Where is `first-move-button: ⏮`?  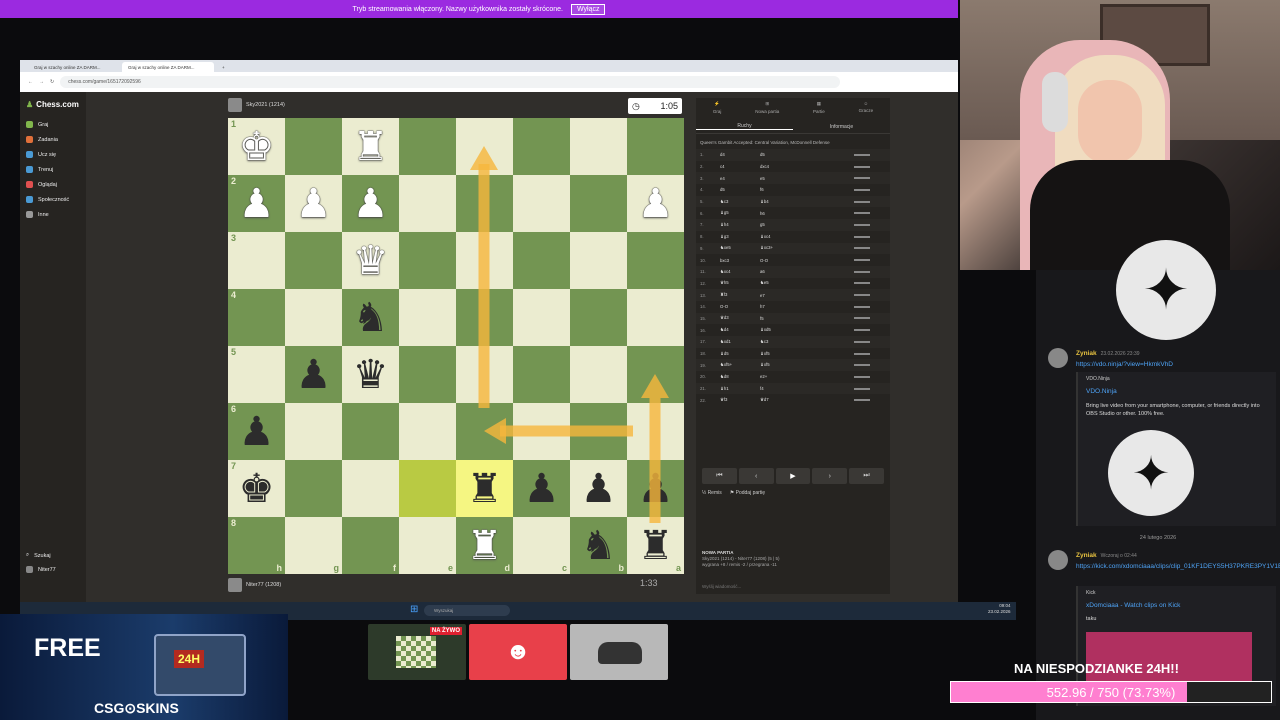
first-move-button: ⏮ is located at coordinates (719, 476).